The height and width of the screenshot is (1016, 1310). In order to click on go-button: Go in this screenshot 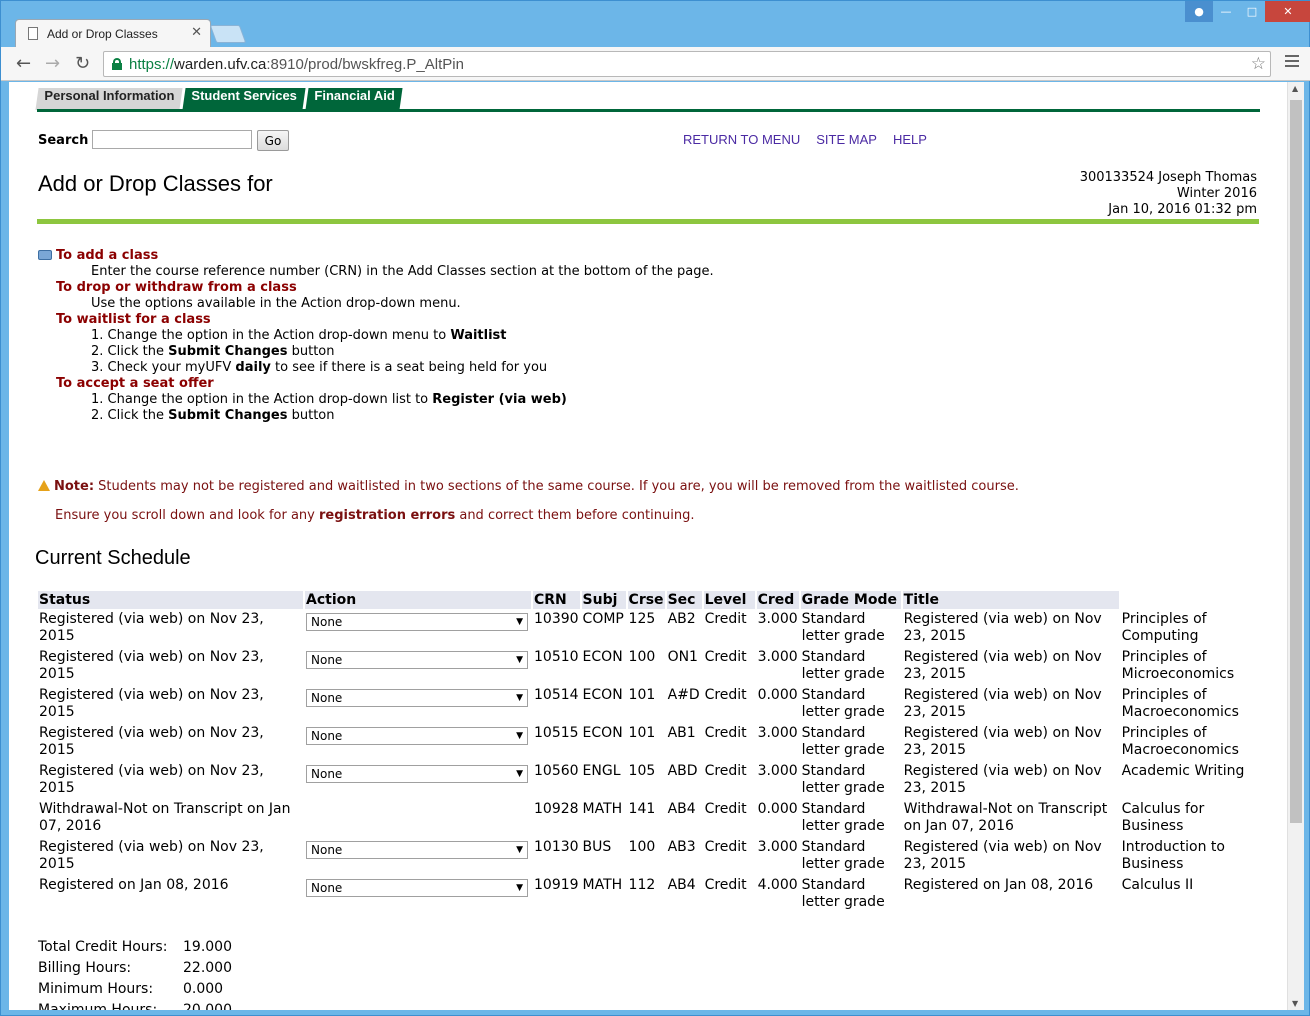, I will do `click(273, 140)`.